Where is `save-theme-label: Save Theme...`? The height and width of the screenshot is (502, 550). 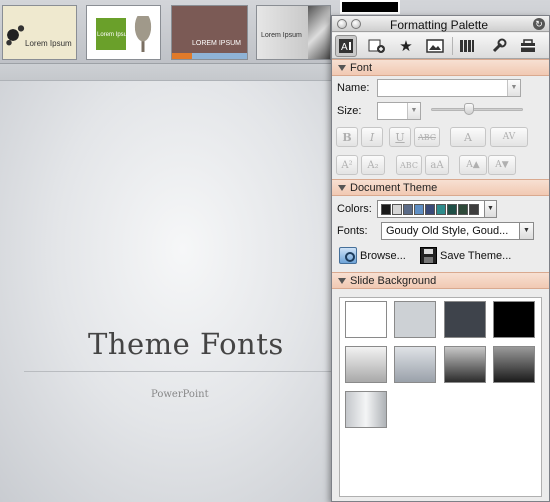
save-theme-label: Save Theme... is located at coordinates (476, 255).